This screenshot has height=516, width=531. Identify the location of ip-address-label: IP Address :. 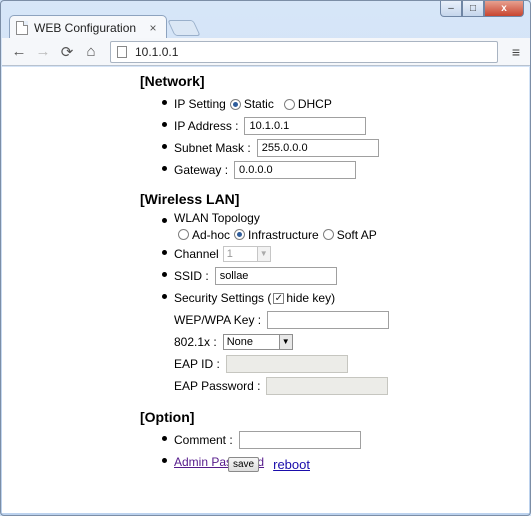
(206, 126).